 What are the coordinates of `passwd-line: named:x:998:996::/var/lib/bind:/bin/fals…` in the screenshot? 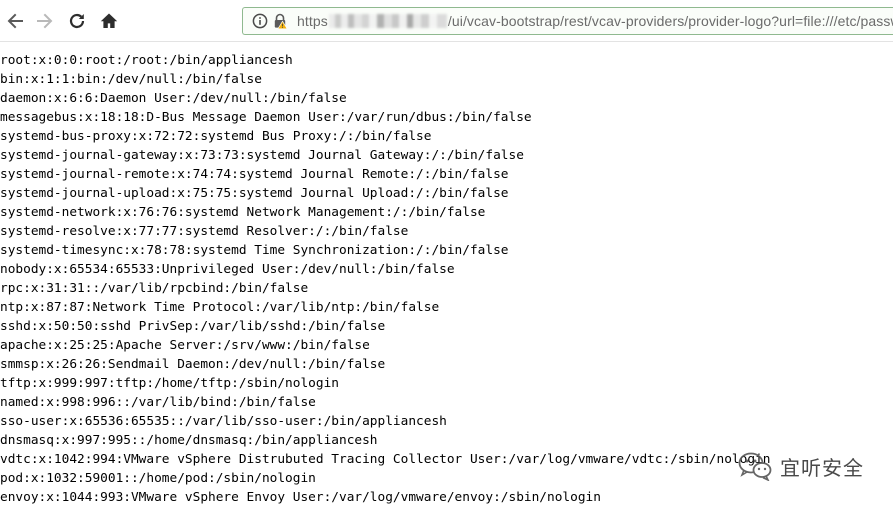 It's located at (158, 402).